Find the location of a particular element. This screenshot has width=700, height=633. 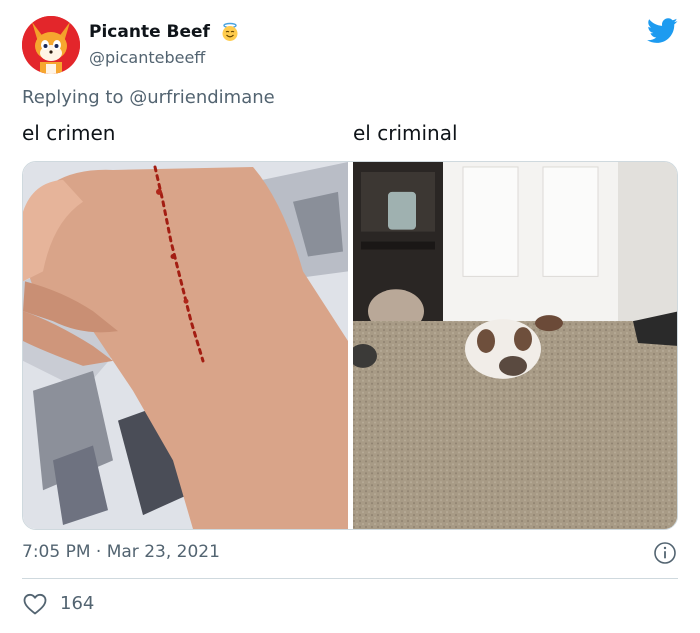

twitter-bird-icon is located at coordinates (662, 31).